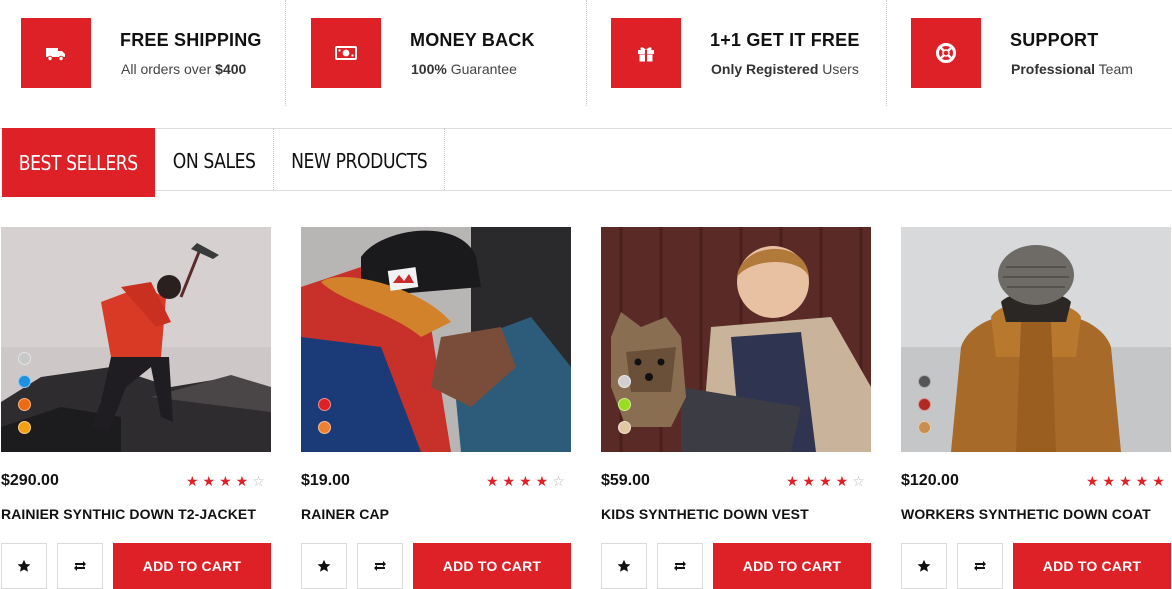 This screenshot has width=1172, height=589. What do you see at coordinates (1054, 40) in the screenshot?
I see `feature-title: SUPPORT` at bounding box center [1054, 40].